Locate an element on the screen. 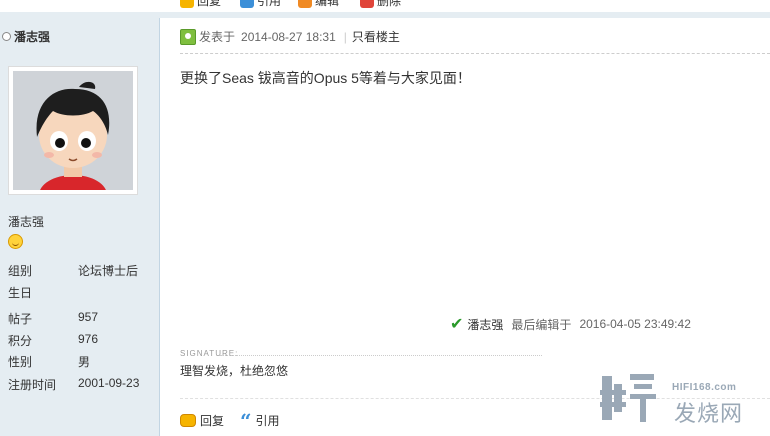 Image resolution: width=770 pixels, height=436 pixels. delete-icon is located at coordinates (367, 4).